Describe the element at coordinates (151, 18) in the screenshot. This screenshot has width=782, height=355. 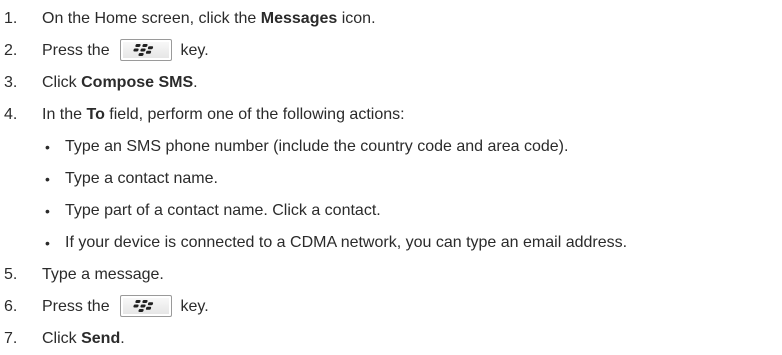
I see `step-text-pre: On the Home screen, click the` at that location.